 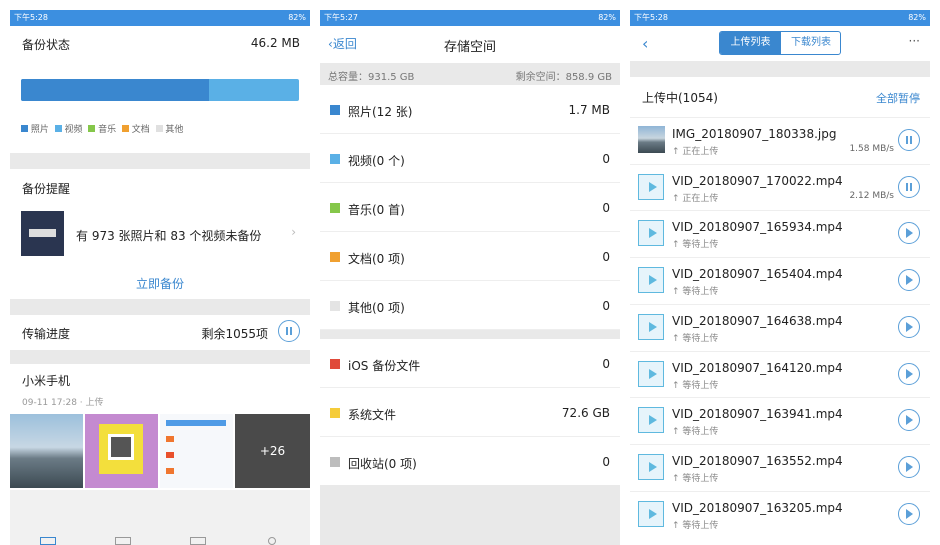 I want to click on nav-profile-icon, so click(x=272, y=541).